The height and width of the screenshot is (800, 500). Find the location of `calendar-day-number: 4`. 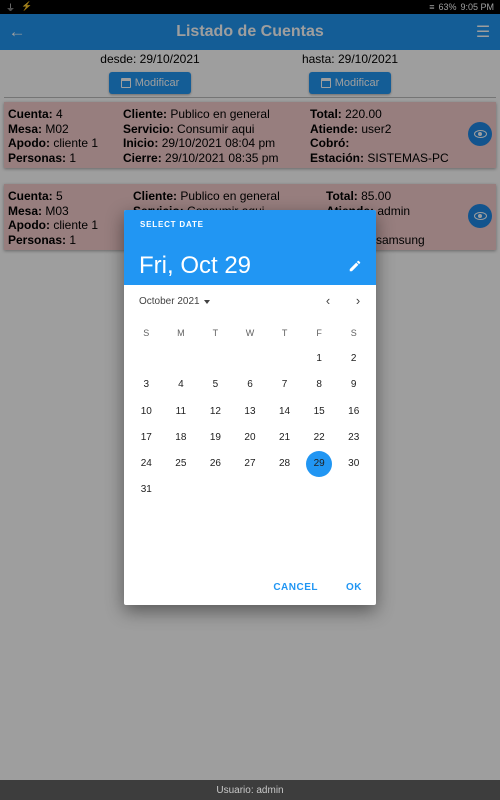

calendar-day-number: 4 is located at coordinates (181, 385).